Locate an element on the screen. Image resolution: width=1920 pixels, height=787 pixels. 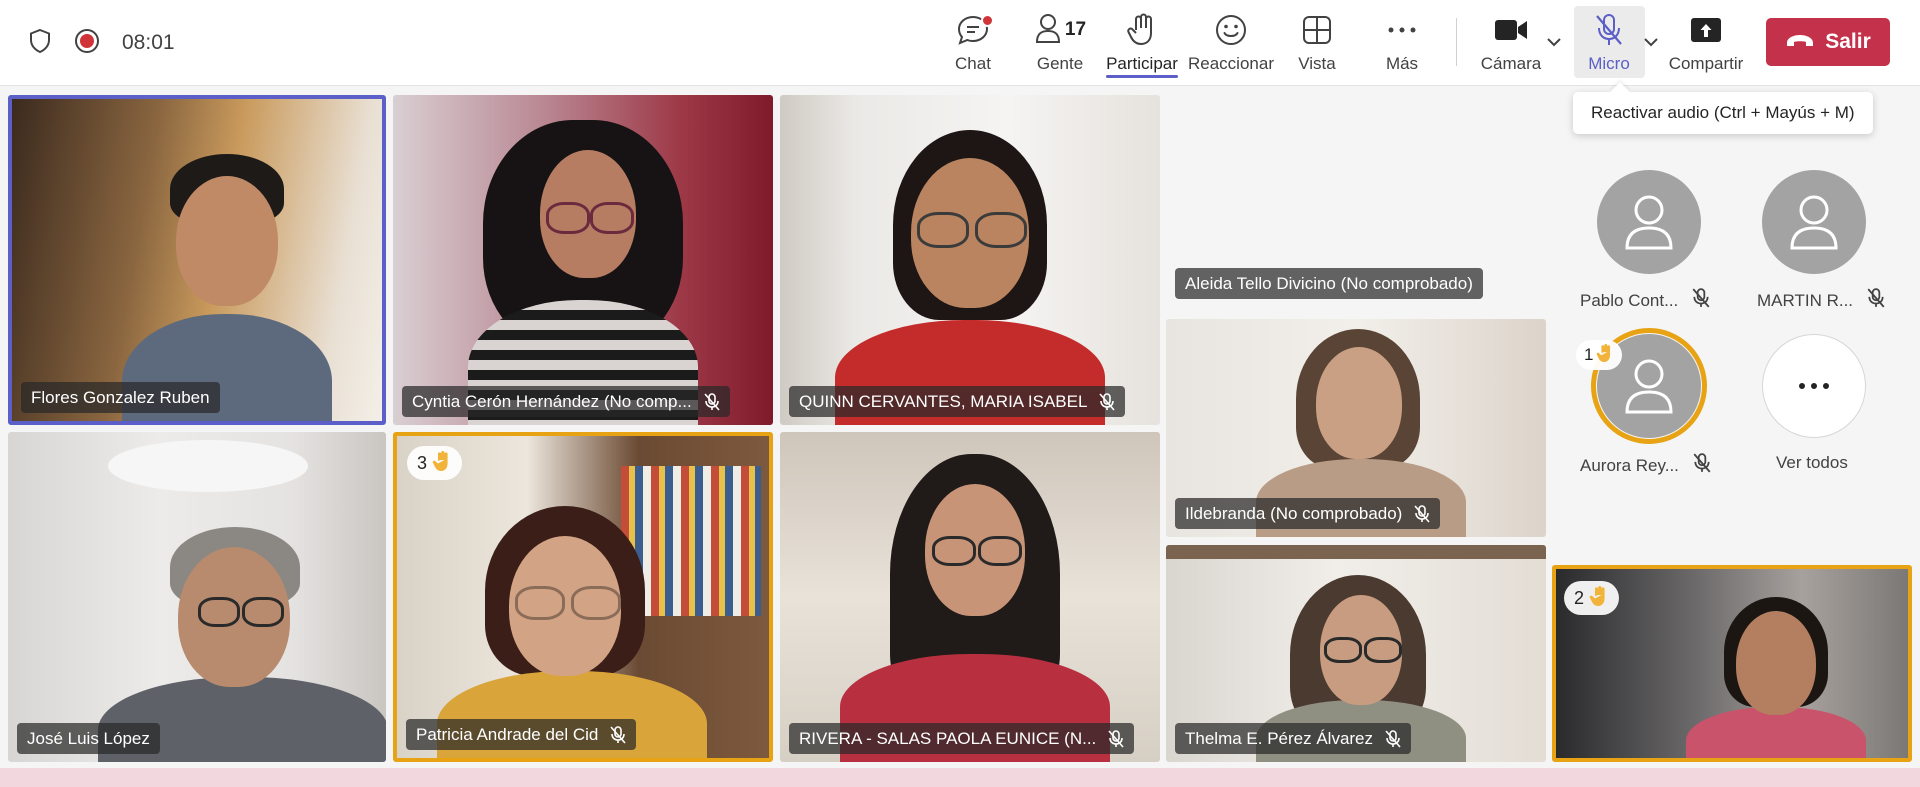
participate-button: Participar is located at coordinates (1142, 43).